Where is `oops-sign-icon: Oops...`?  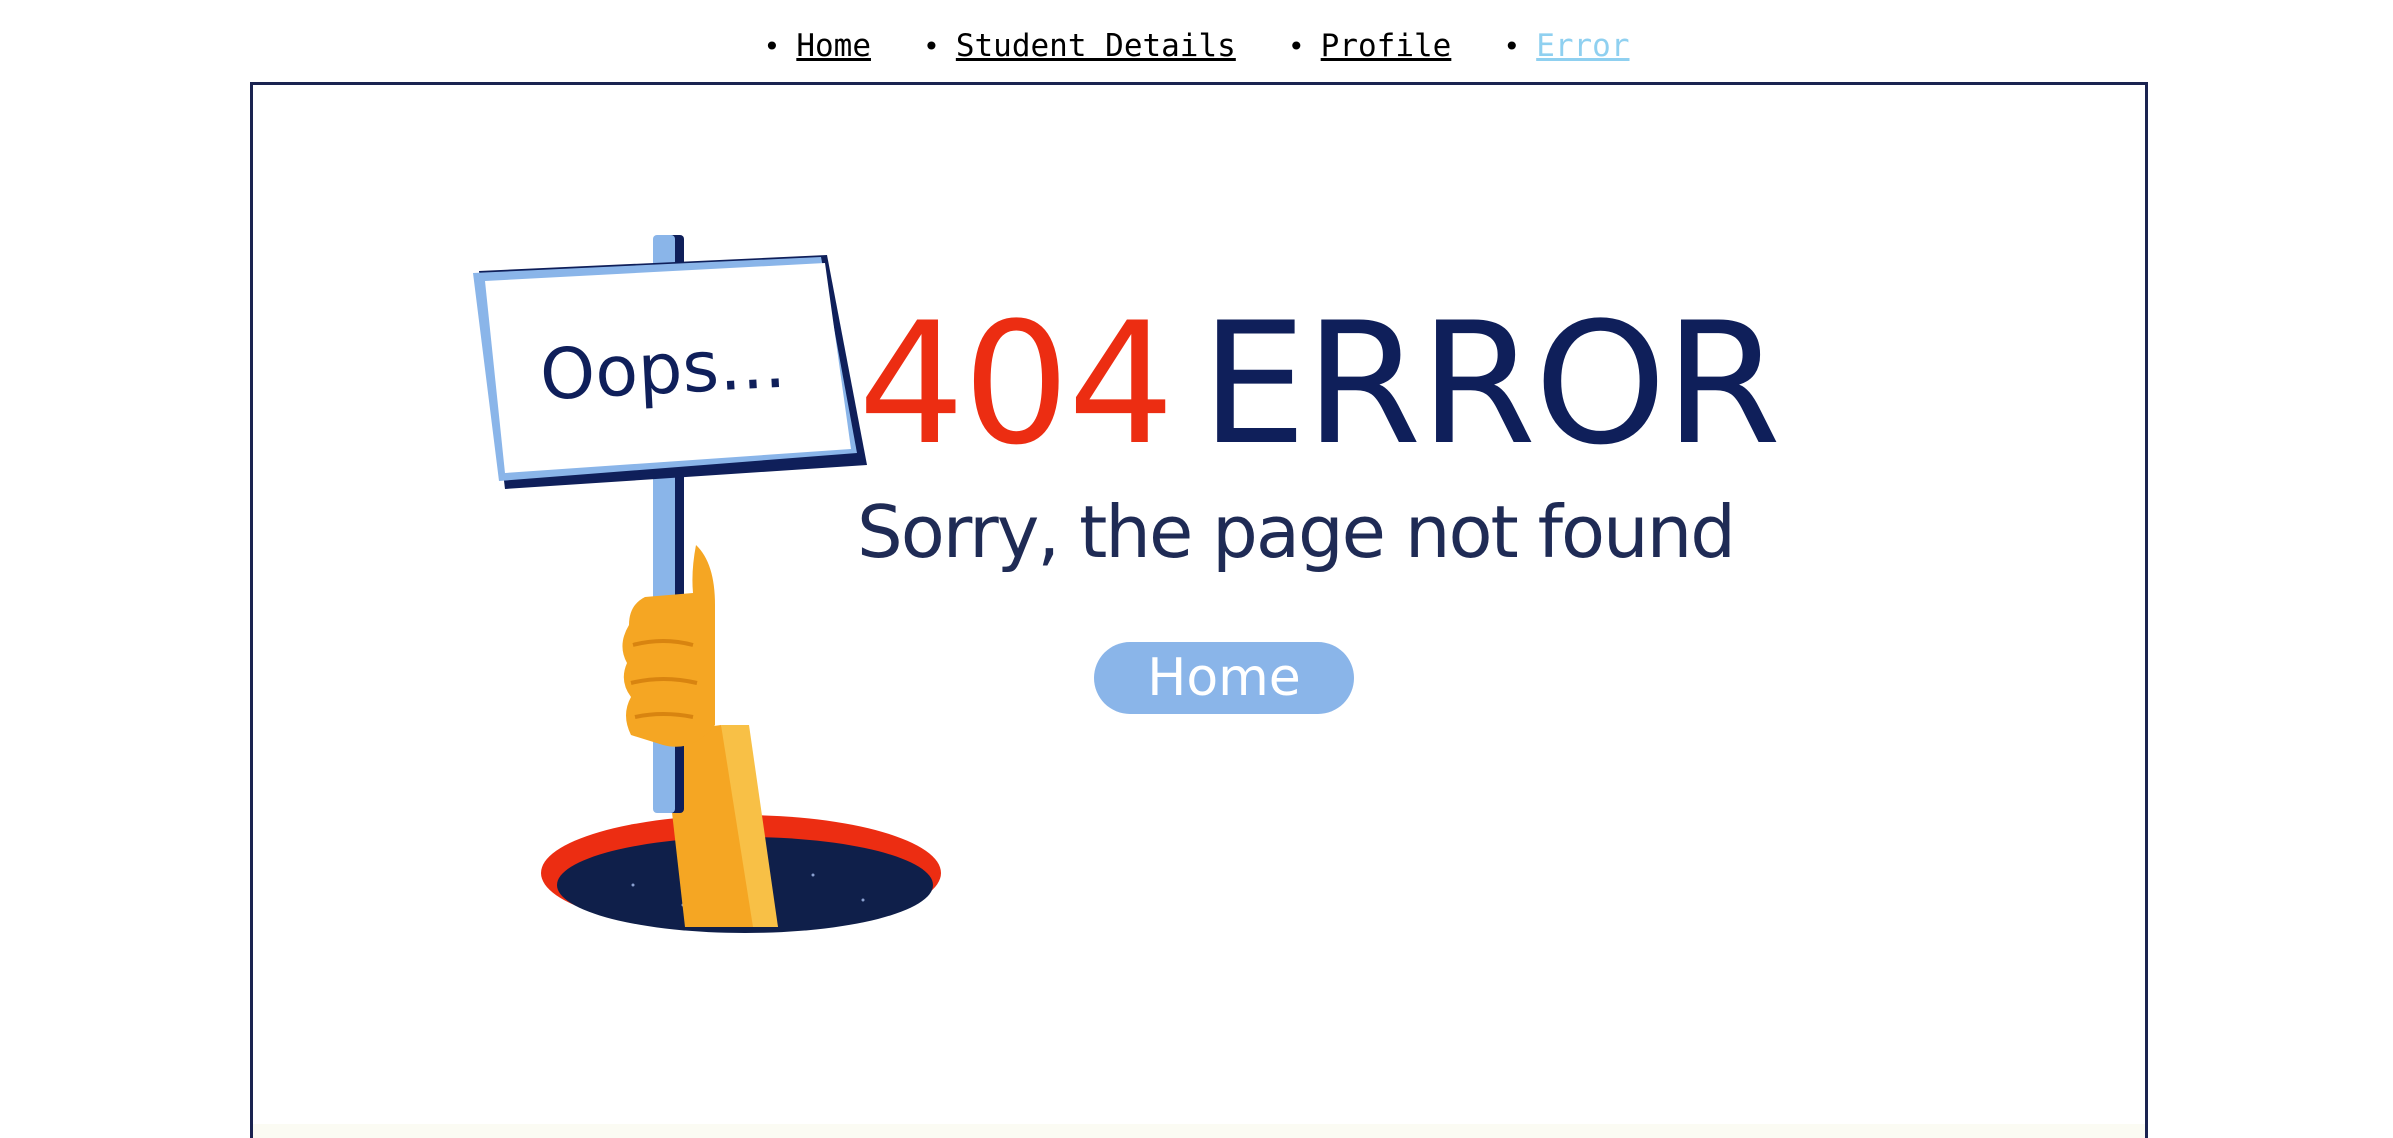 oops-sign-icon: Oops... is located at coordinates (670, 372).